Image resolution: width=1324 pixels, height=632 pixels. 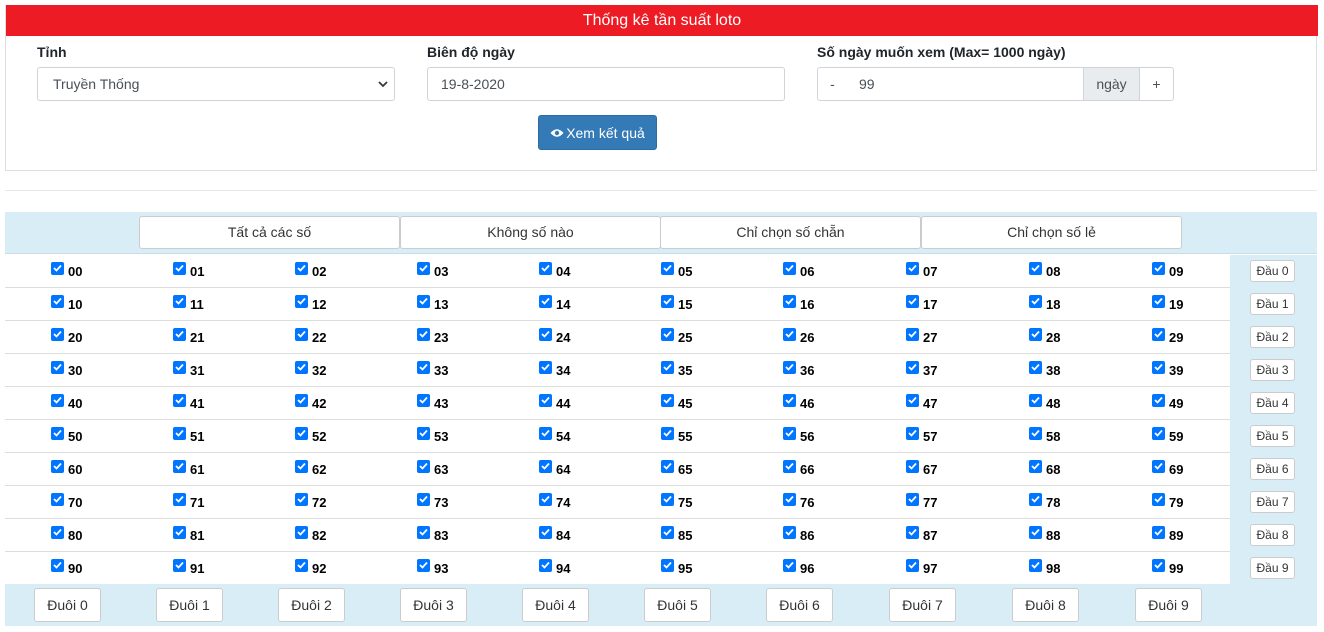 What do you see at coordinates (676, 502) in the screenshot?
I see `number-checkbox-item: 75` at bounding box center [676, 502].